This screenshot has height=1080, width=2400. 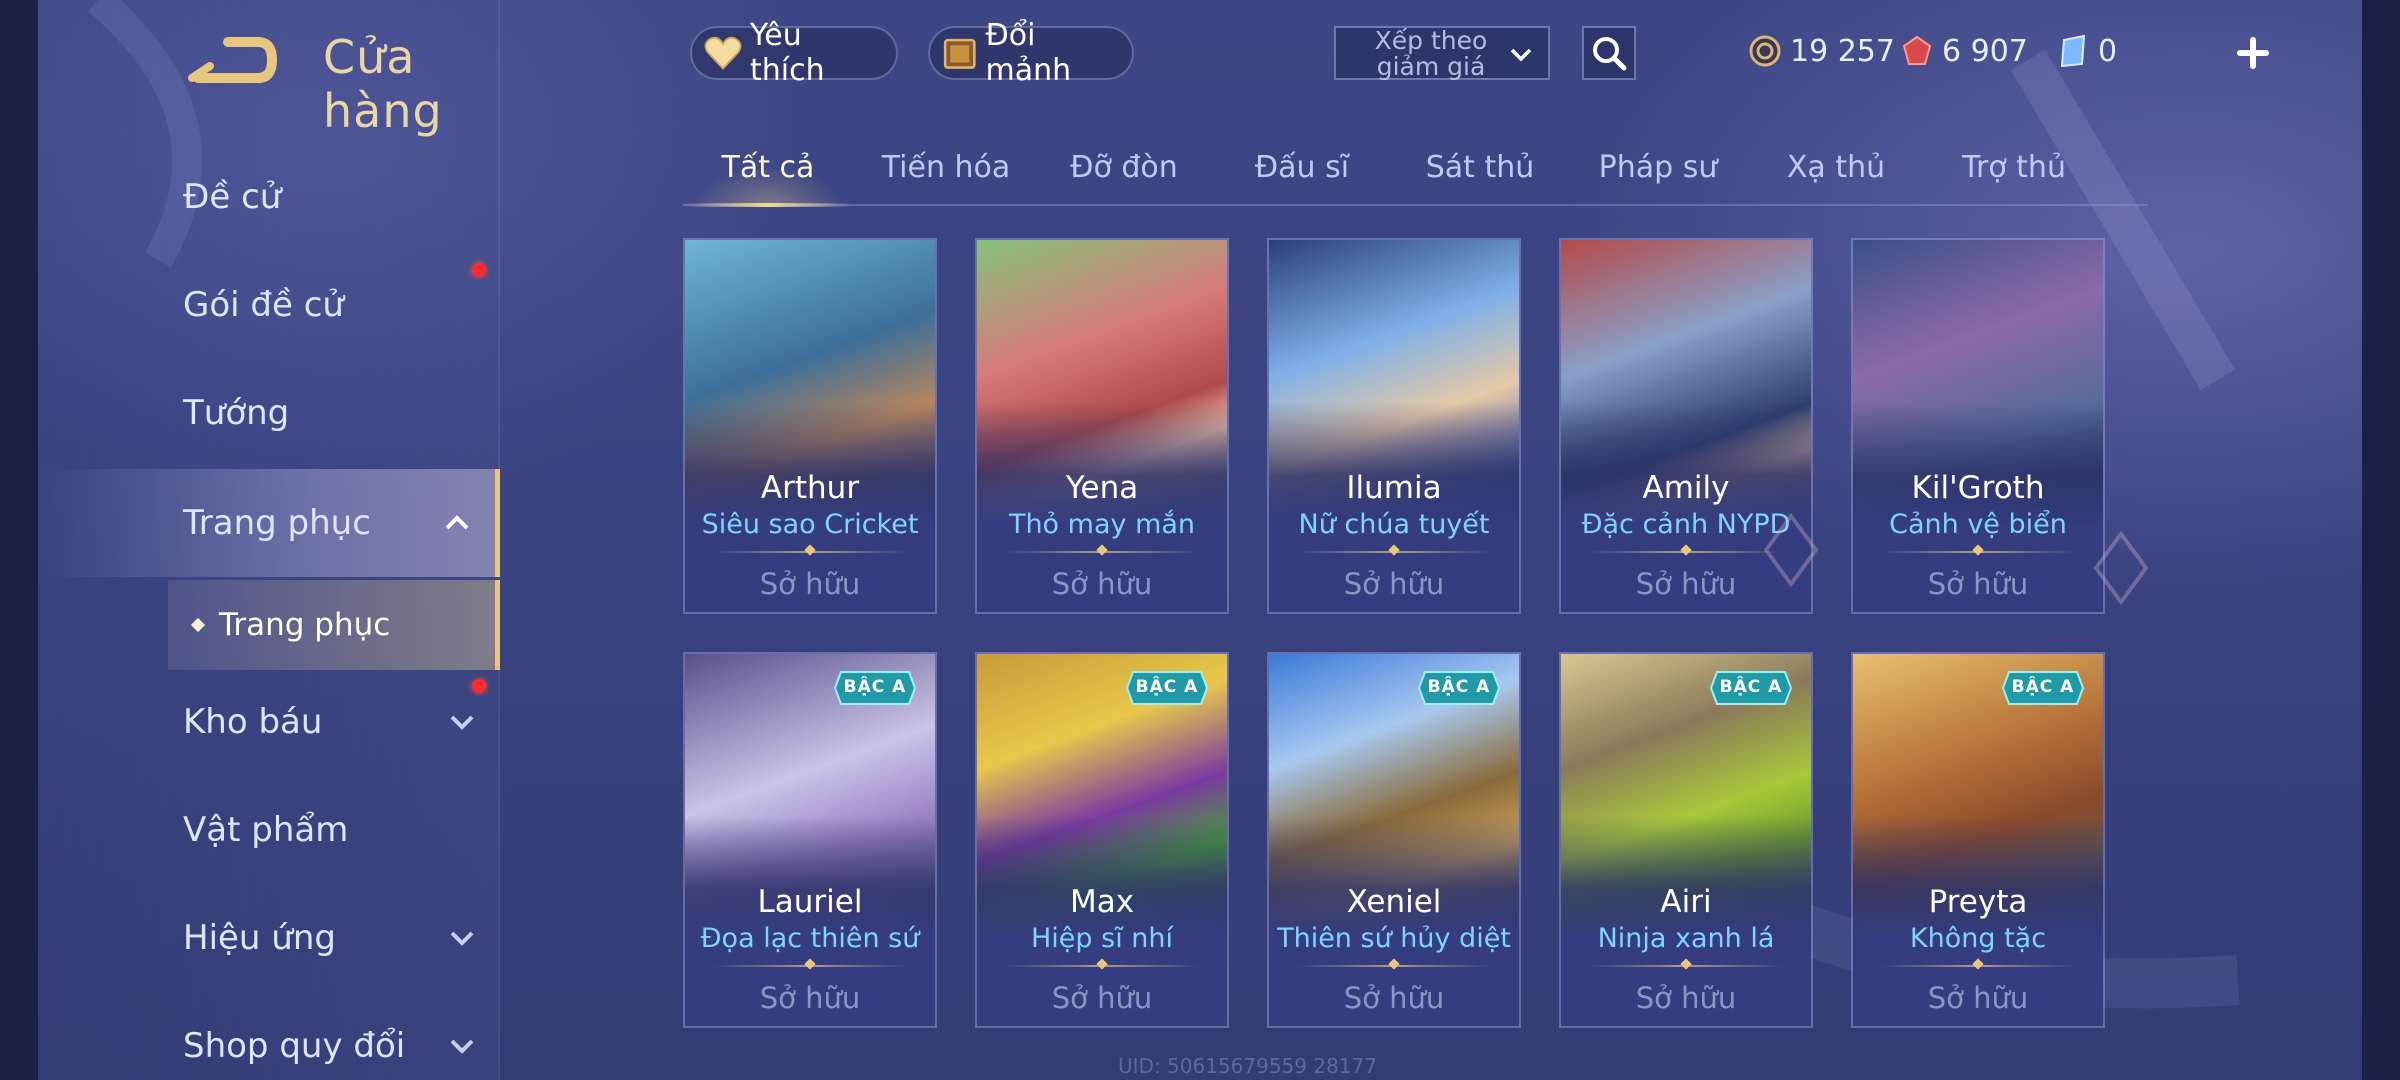 What do you see at coordinates (1978, 902) in the screenshot?
I see `hero-name: Preyta` at bounding box center [1978, 902].